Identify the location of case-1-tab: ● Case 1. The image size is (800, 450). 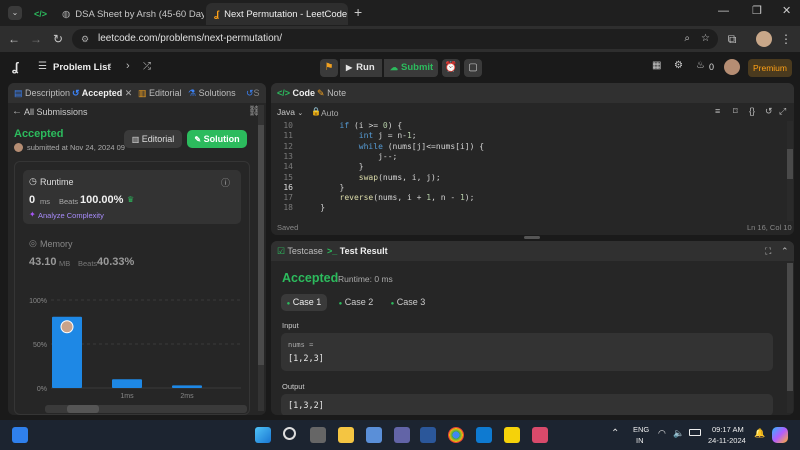
(304, 302).